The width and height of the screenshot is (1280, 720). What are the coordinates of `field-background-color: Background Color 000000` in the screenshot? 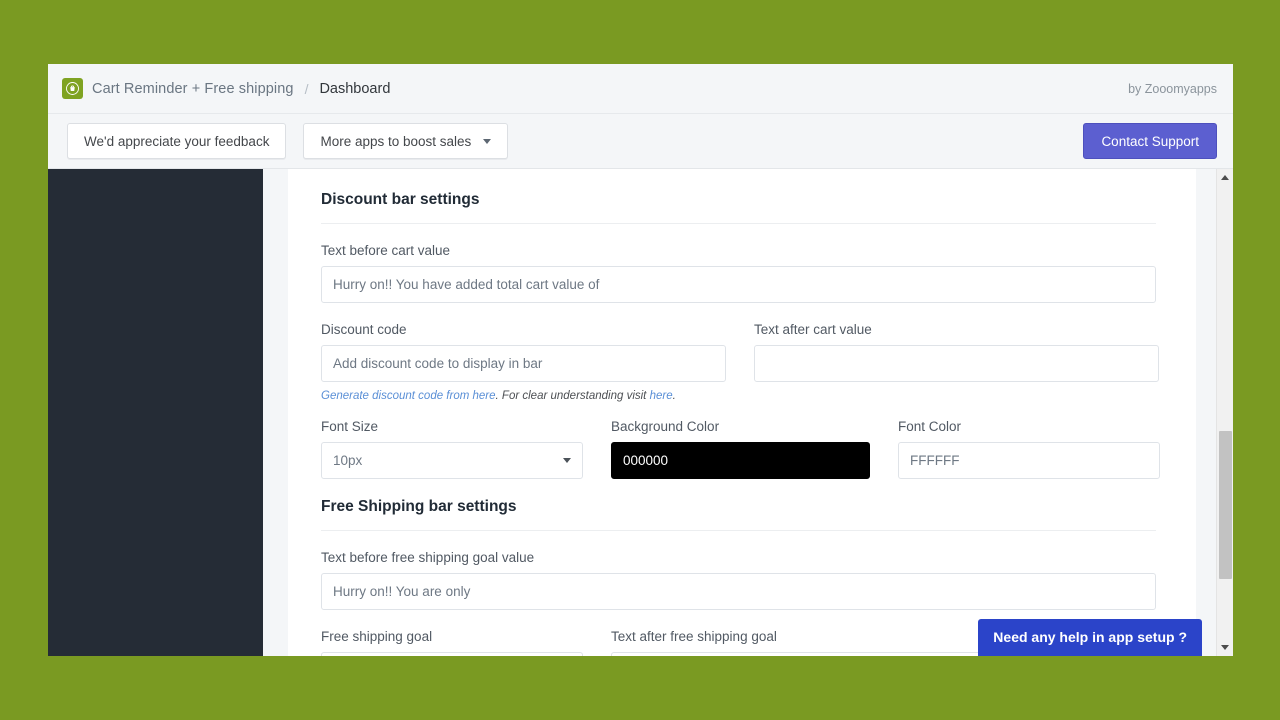 It's located at (740, 449).